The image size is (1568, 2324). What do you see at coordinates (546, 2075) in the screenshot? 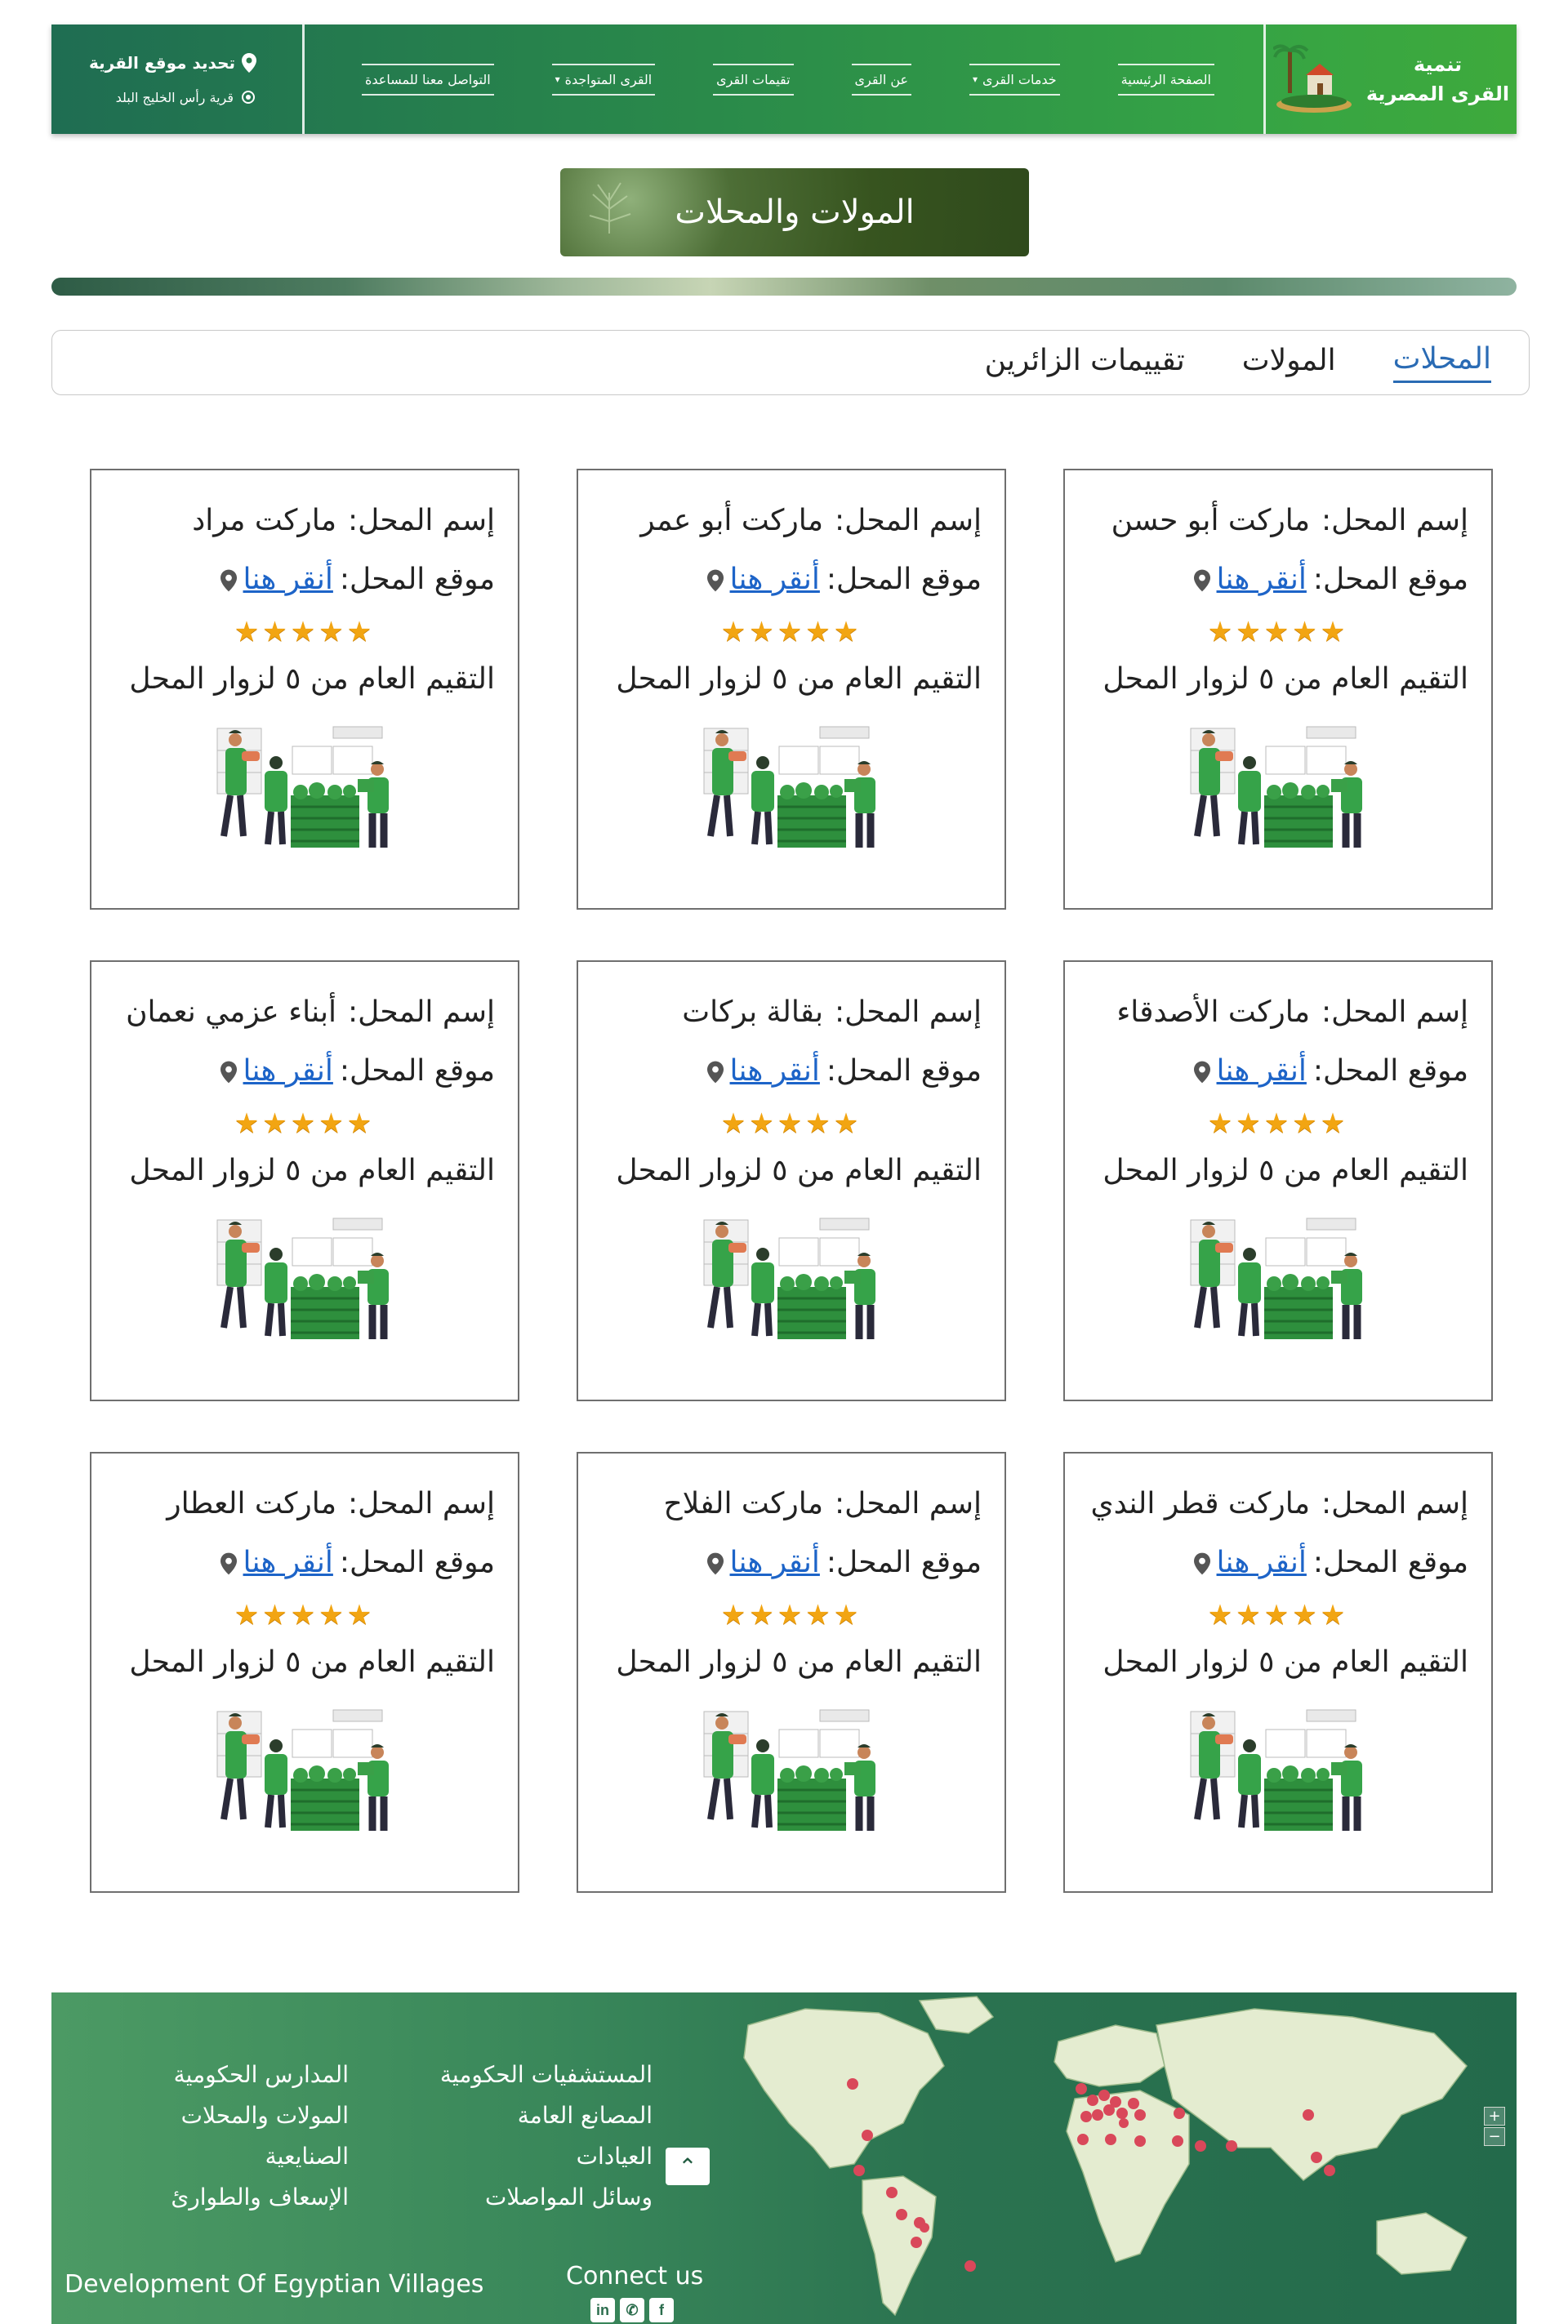
I see `footer-link: المستشفيات الحكومية` at bounding box center [546, 2075].